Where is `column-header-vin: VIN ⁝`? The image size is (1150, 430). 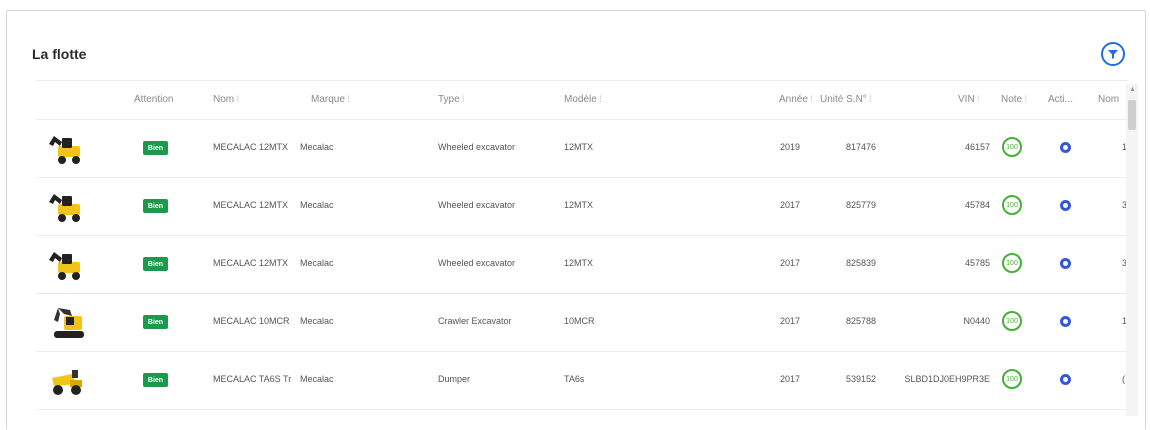 column-header-vin: VIN ⁝ is located at coordinates (969, 99).